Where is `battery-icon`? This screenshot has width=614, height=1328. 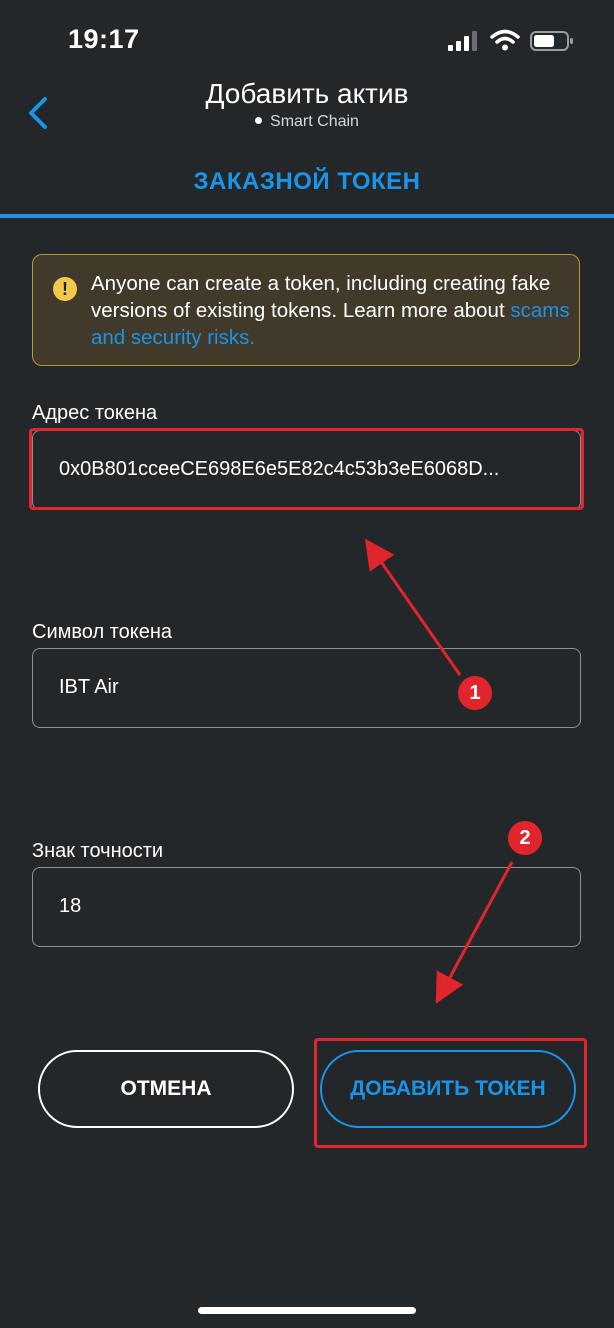
battery-icon is located at coordinates (551, 41).